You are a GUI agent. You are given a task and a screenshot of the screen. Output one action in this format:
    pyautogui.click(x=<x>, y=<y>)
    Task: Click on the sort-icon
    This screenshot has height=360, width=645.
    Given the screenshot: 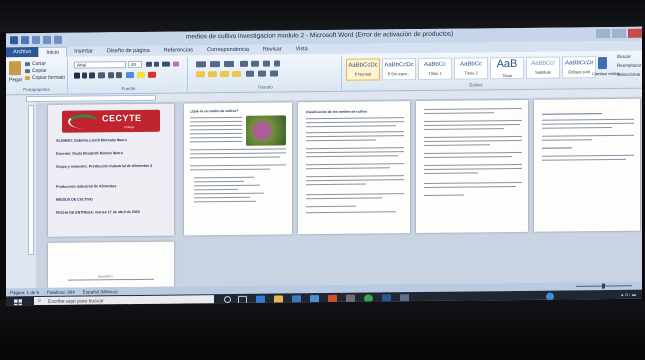 What is the action you would take?
    pyautogui.click(x=266, y=63)
    